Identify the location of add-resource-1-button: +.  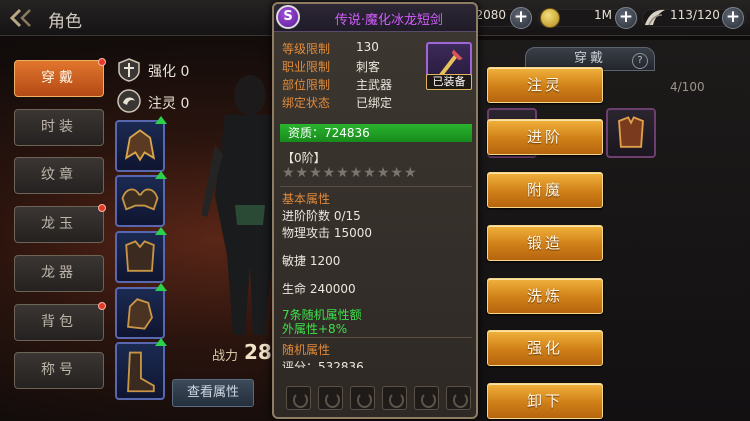
(521, 18).